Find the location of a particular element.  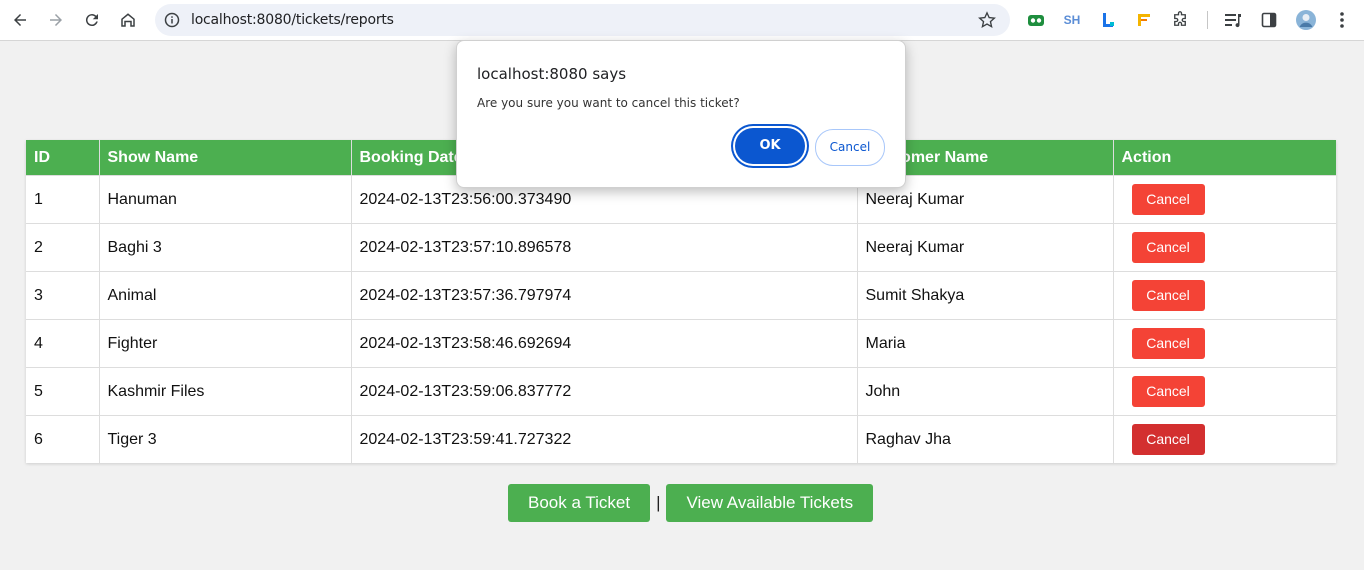

cell-id: 3 is located at coordinates (63, 295).